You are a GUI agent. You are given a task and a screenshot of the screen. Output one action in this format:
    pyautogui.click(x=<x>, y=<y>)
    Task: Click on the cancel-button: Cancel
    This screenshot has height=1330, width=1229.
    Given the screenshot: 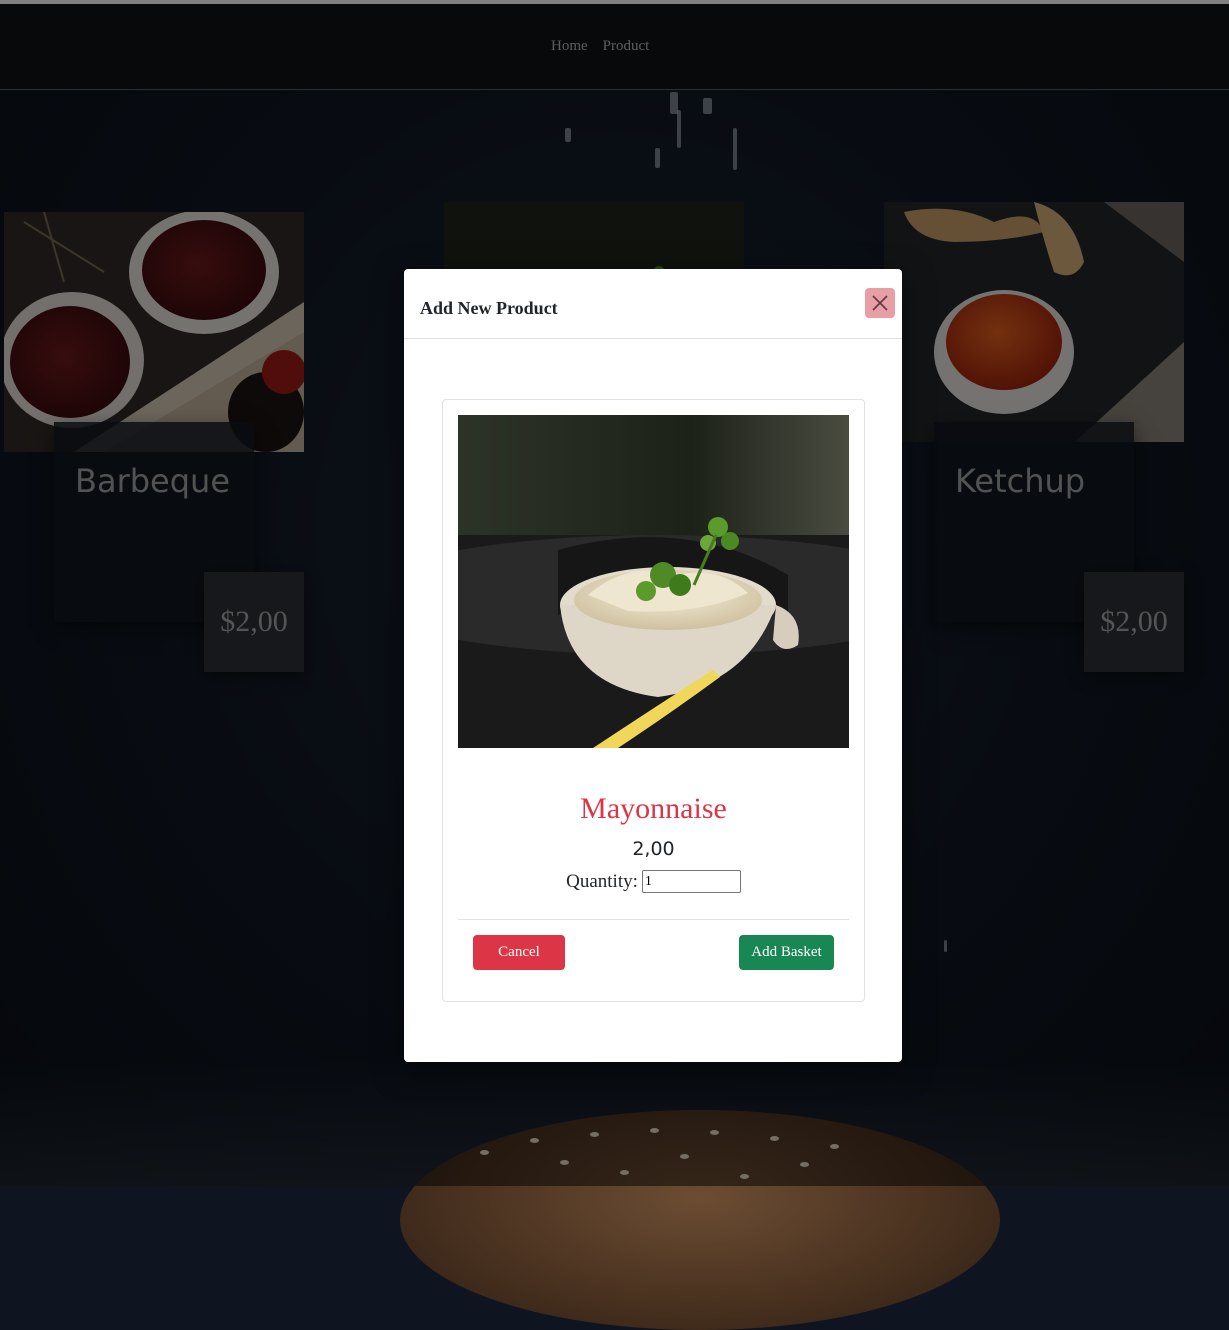 What is the action you would take?
    pyautogui.click(x=519, y=952)
    